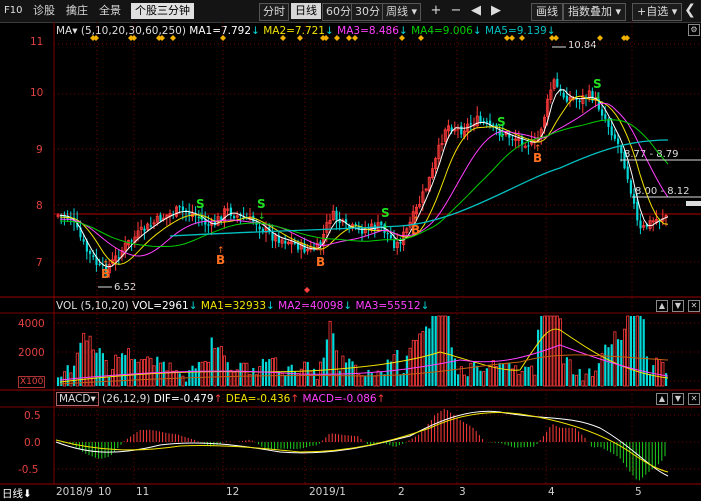 This screenshot has width=701, height=501. Describe the element at coordinates (598, 97) in the screenshot. I see `signal-arrow: ↓` at that location.